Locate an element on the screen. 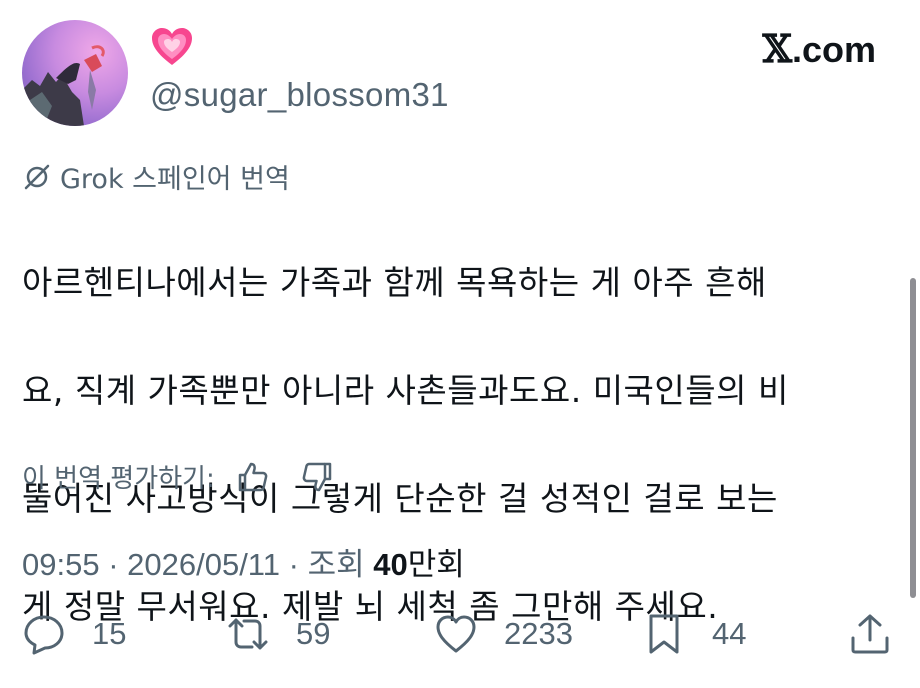 The width and height of the screenshot is (920, 688). x-com-watermark: 𝕏.com is located at coordinates (819, 48).